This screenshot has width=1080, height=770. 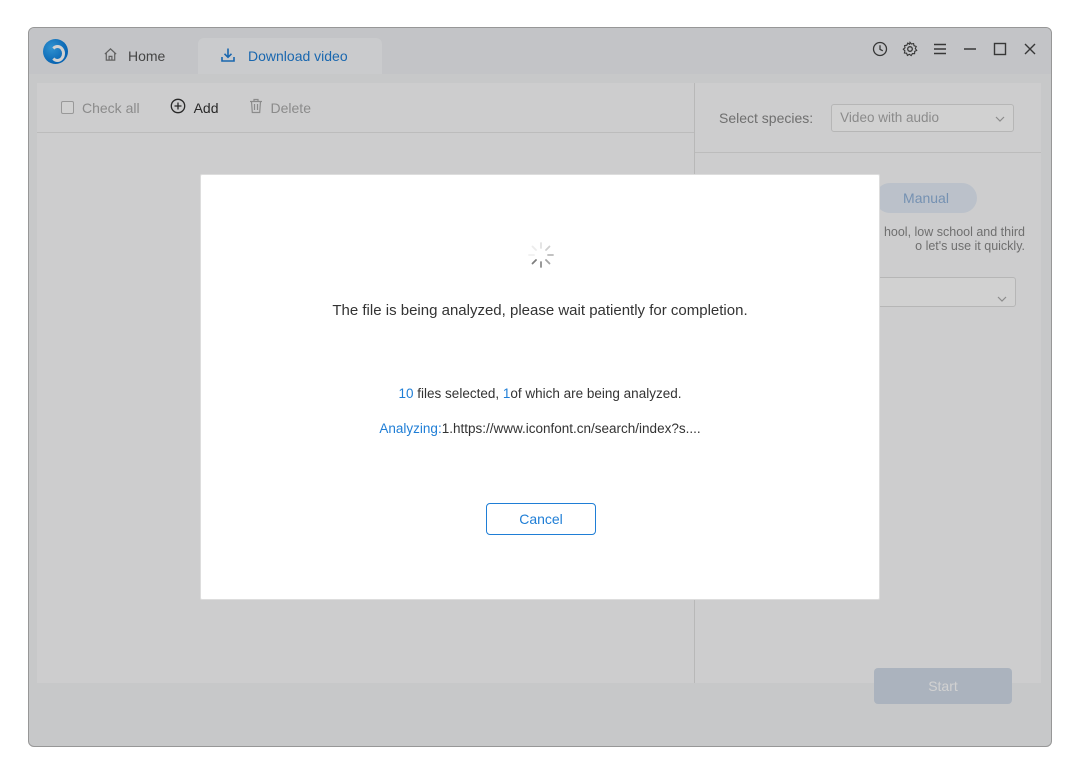 I want to click on analyzing-label: Analyzing:, so click(x=410, y=428).